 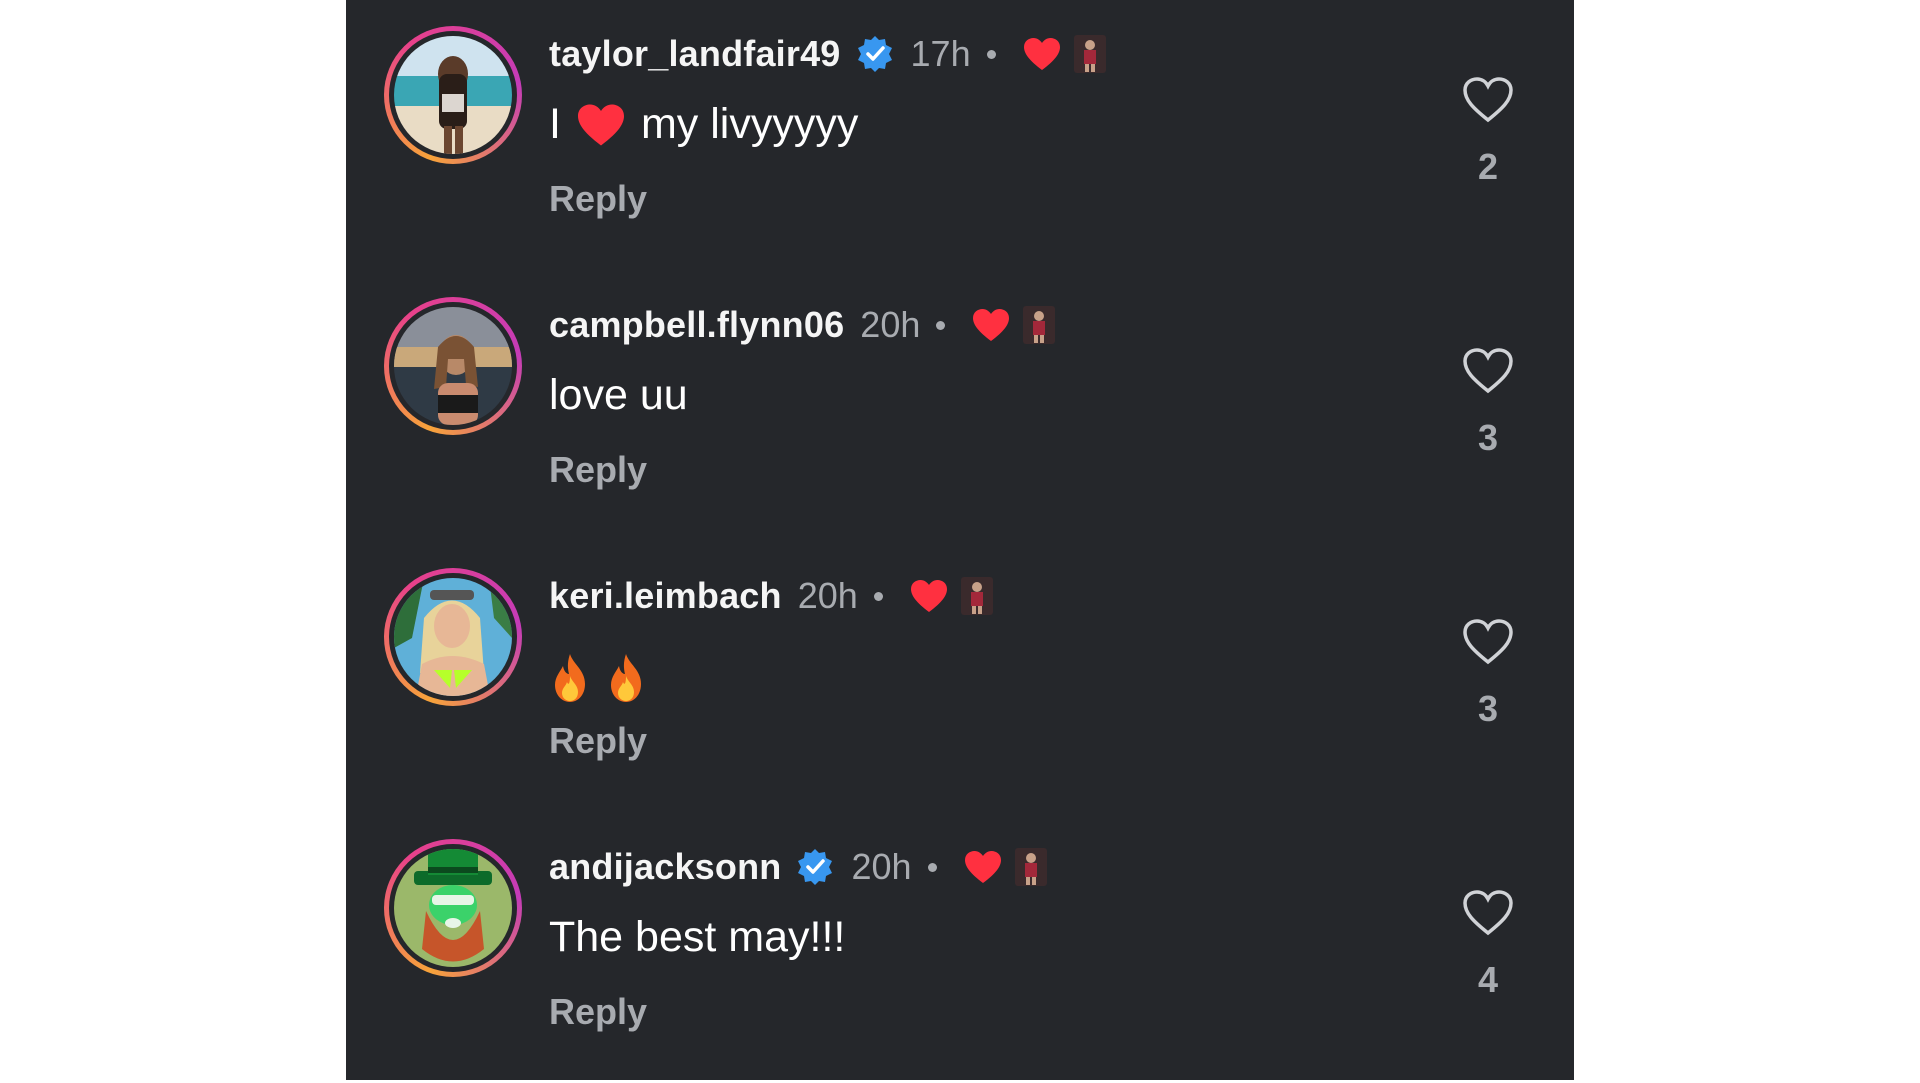 I want to click on comment-text: The best may!!!, so click(x=697, y=937).